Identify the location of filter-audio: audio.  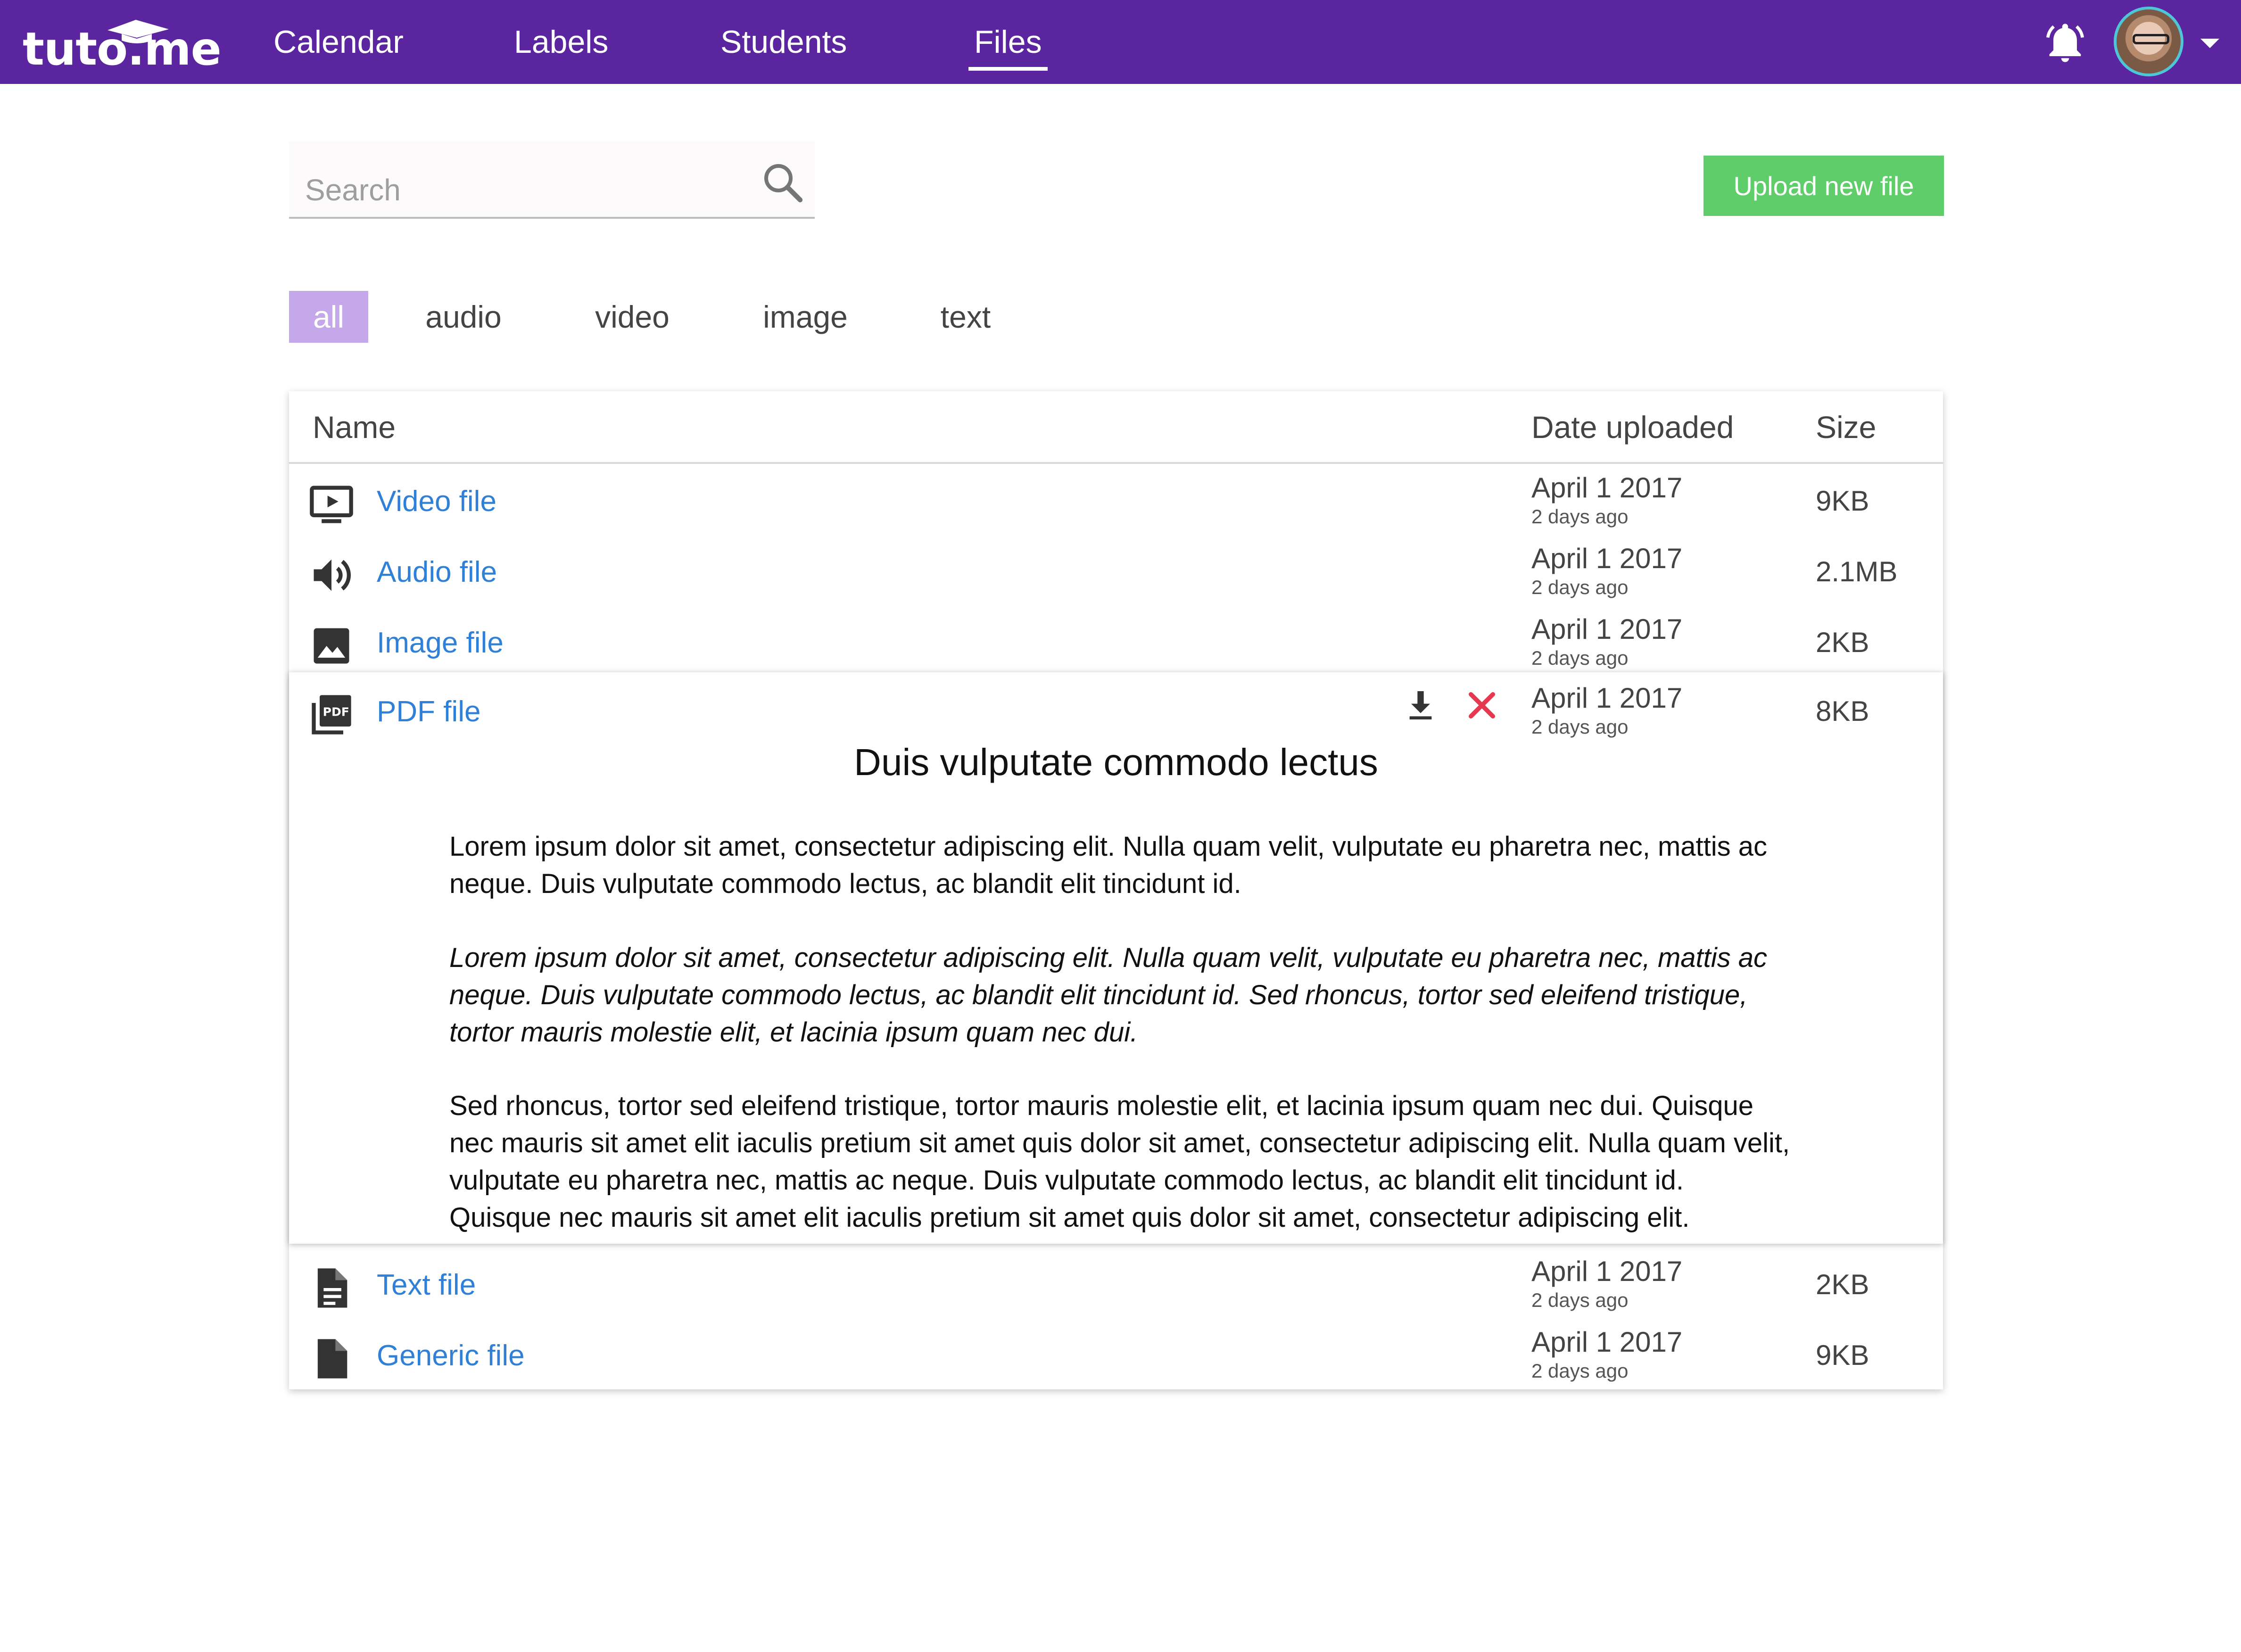
(463, 317).